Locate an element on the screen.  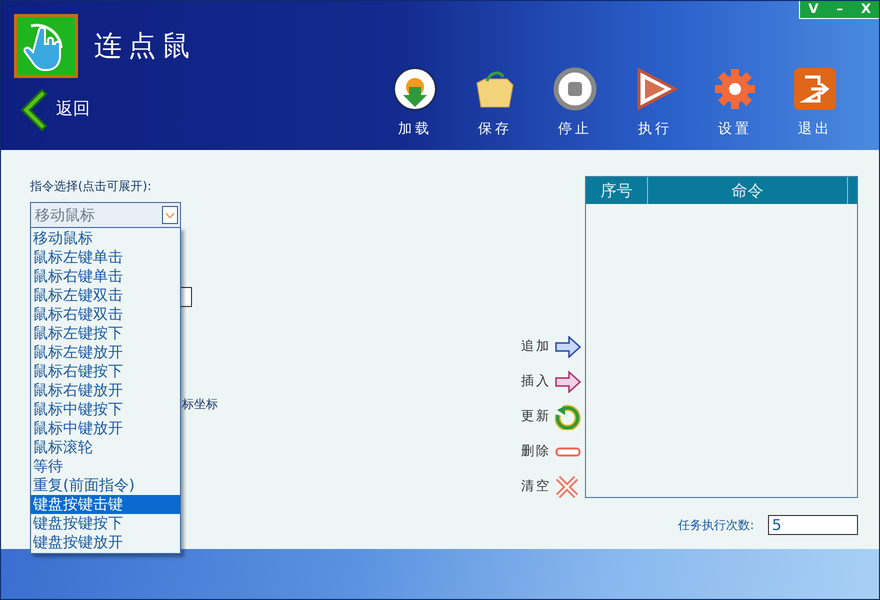
minus-icon is located at coordinates (568, 452).